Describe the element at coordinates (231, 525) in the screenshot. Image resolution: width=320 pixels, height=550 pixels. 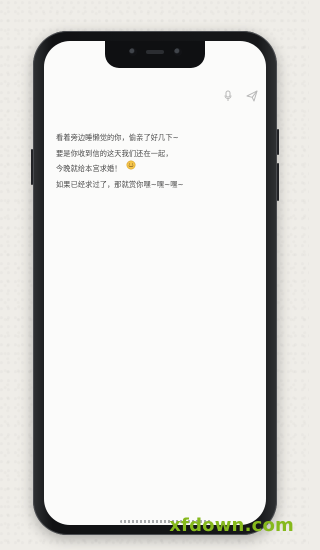
I see `site-watermark: xfdown.com` at that location.